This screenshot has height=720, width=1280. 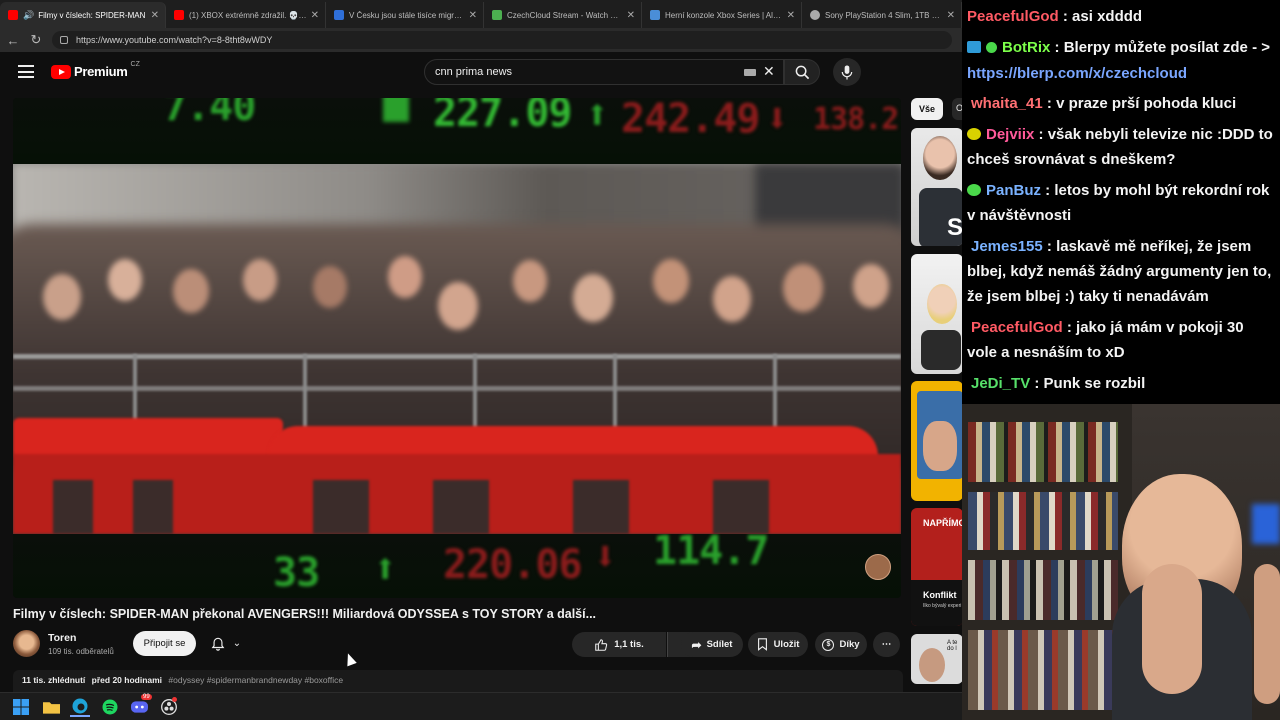 What do you see at coordinates (936, 187) in the screenshot?
I see `recommended-thumbnail: S` at bounding box center [936, 187].